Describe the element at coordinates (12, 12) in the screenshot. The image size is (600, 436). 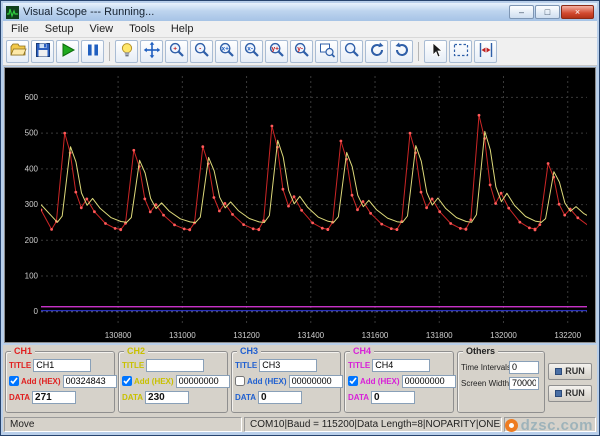
I see `app-icon` at that location.